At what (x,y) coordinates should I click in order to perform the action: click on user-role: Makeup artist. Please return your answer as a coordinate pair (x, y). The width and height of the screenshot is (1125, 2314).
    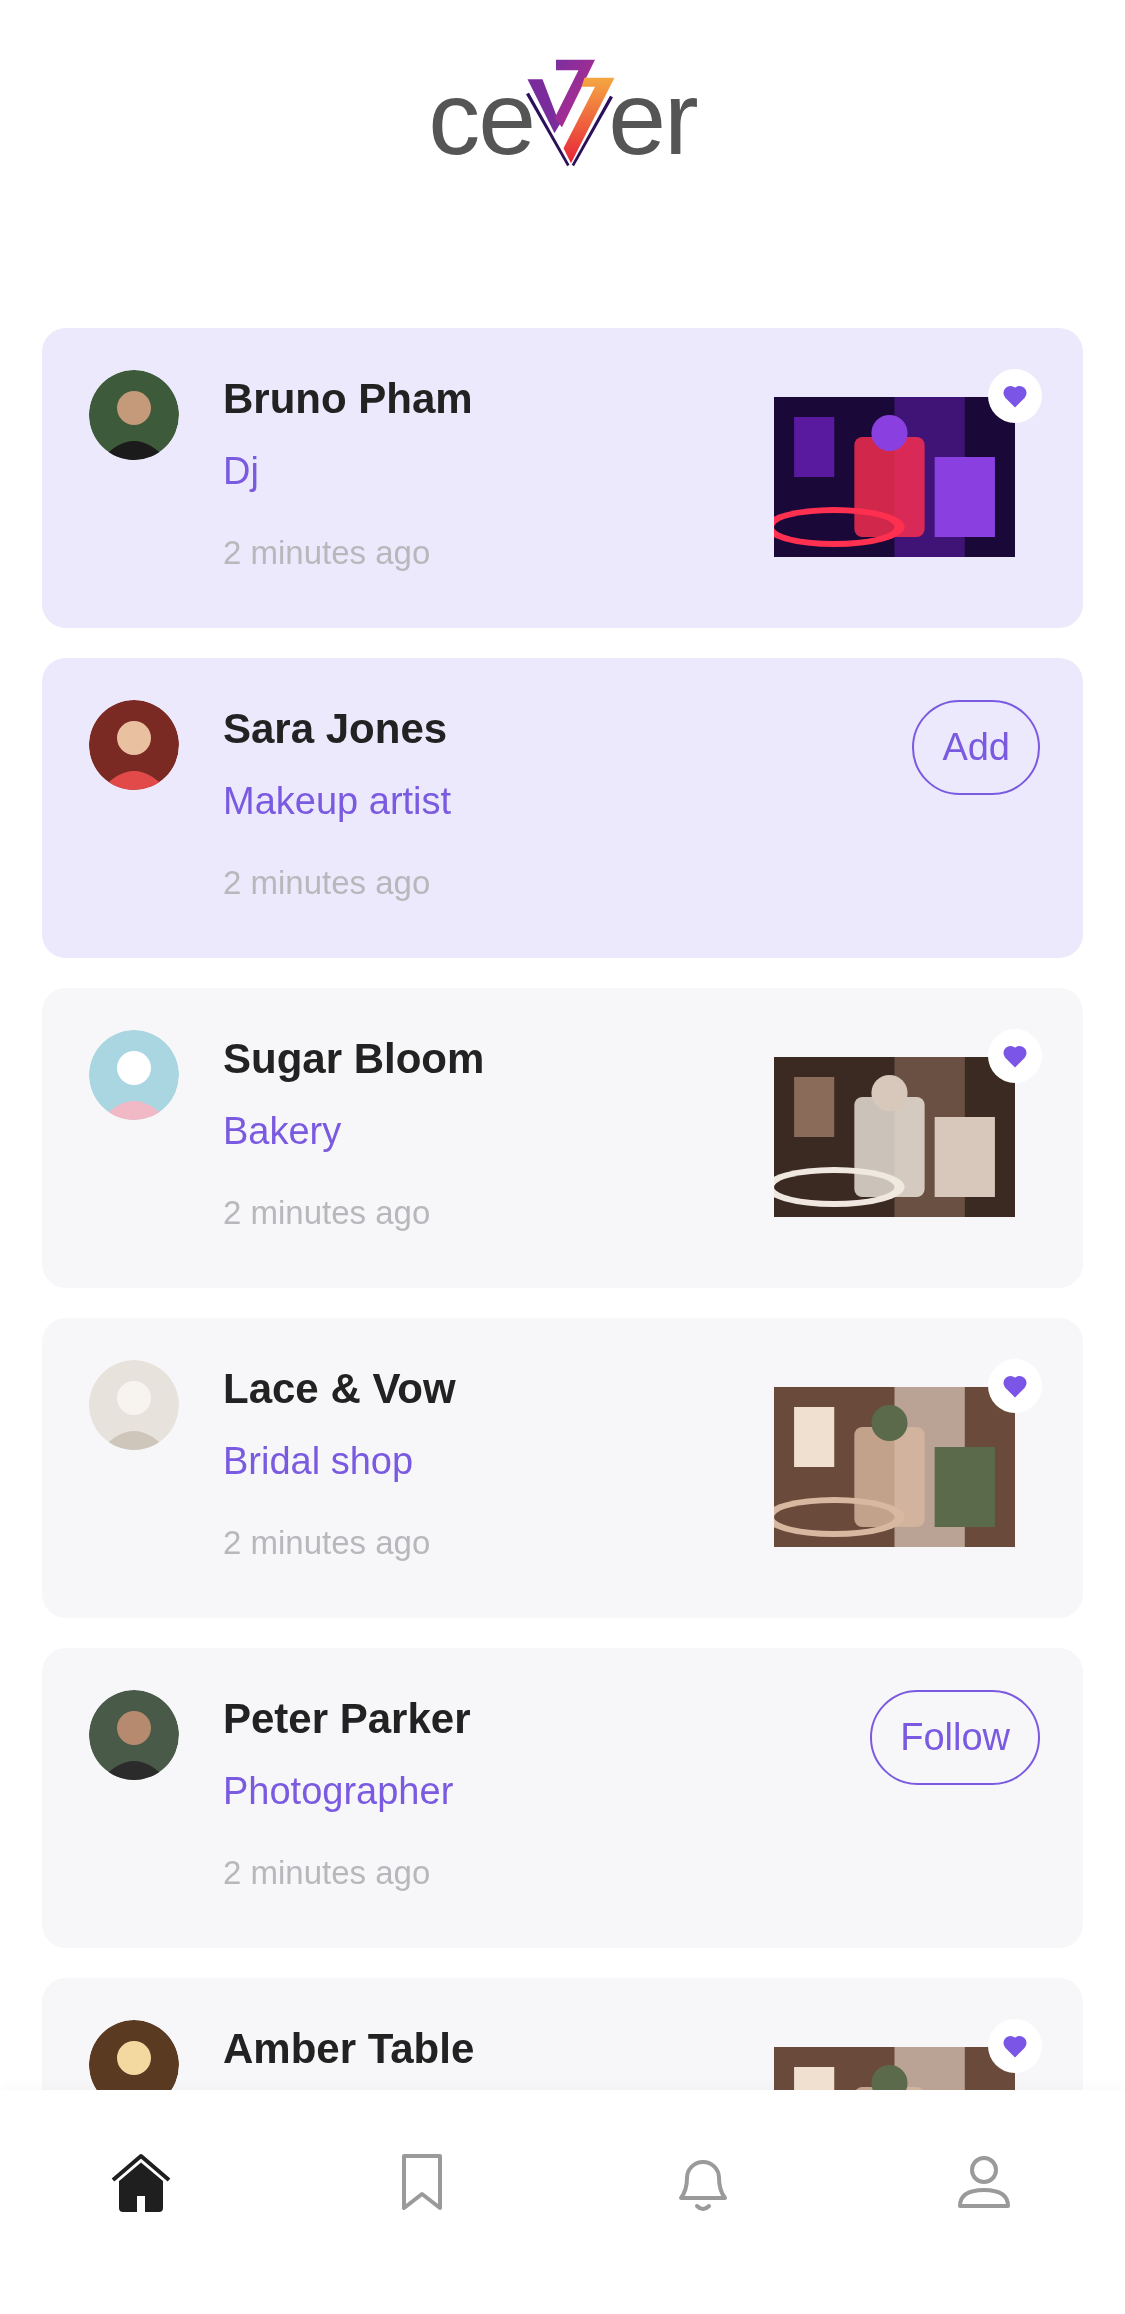
    Looking at the image, I should click on (338, 801).